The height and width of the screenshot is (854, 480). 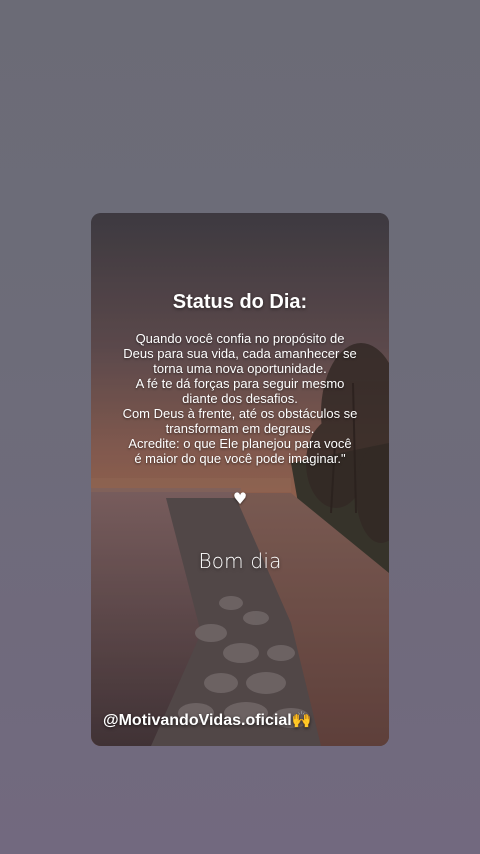 What do you see at coordinates (240, 458) in the screenshot?
I see `message-line: é maior do que você pode imaginar."` at bounding box center [240, 458].